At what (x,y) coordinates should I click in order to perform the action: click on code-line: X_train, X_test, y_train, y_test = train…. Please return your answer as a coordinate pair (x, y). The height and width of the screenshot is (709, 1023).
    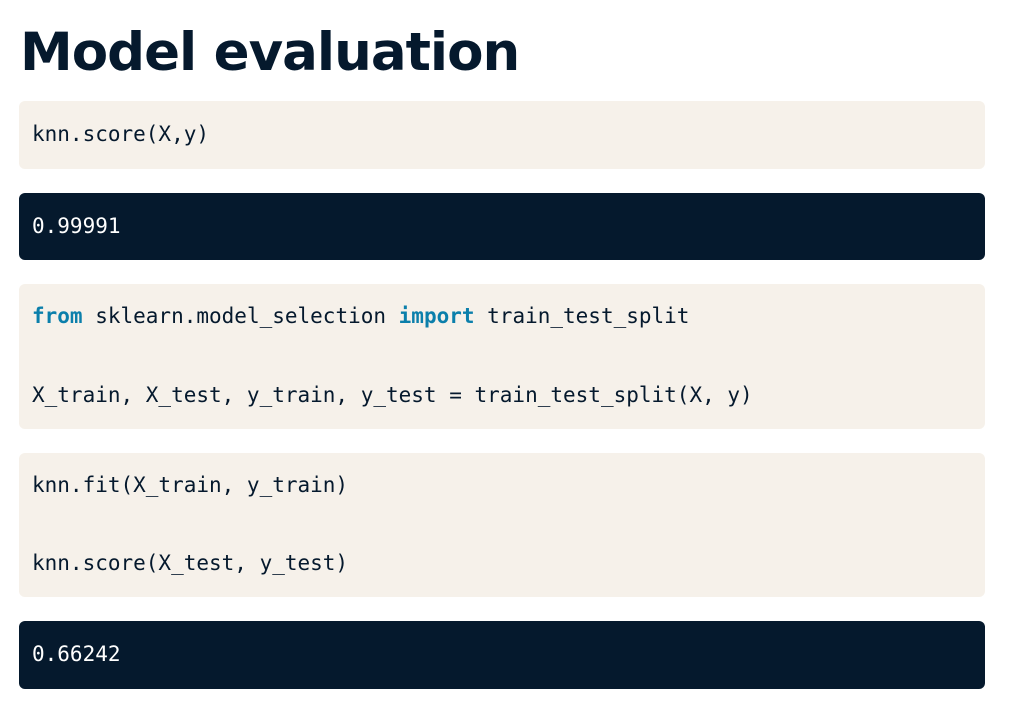
    Looking at the image, I should click on (392, 395).